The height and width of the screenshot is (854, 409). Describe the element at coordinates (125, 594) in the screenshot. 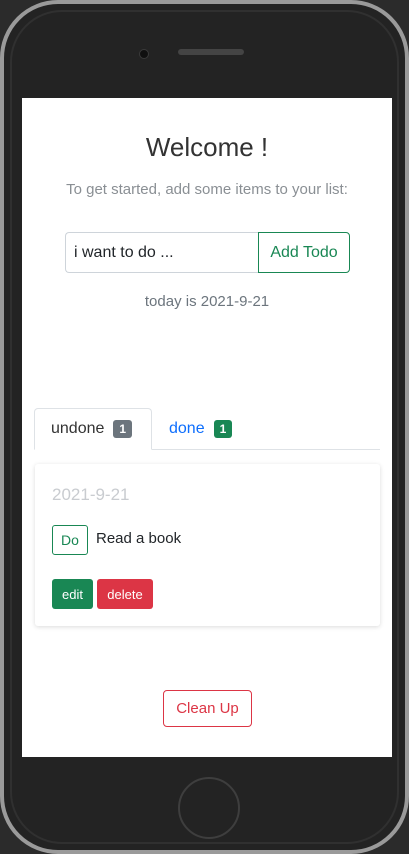

I see `delete-button: delete` at that location.